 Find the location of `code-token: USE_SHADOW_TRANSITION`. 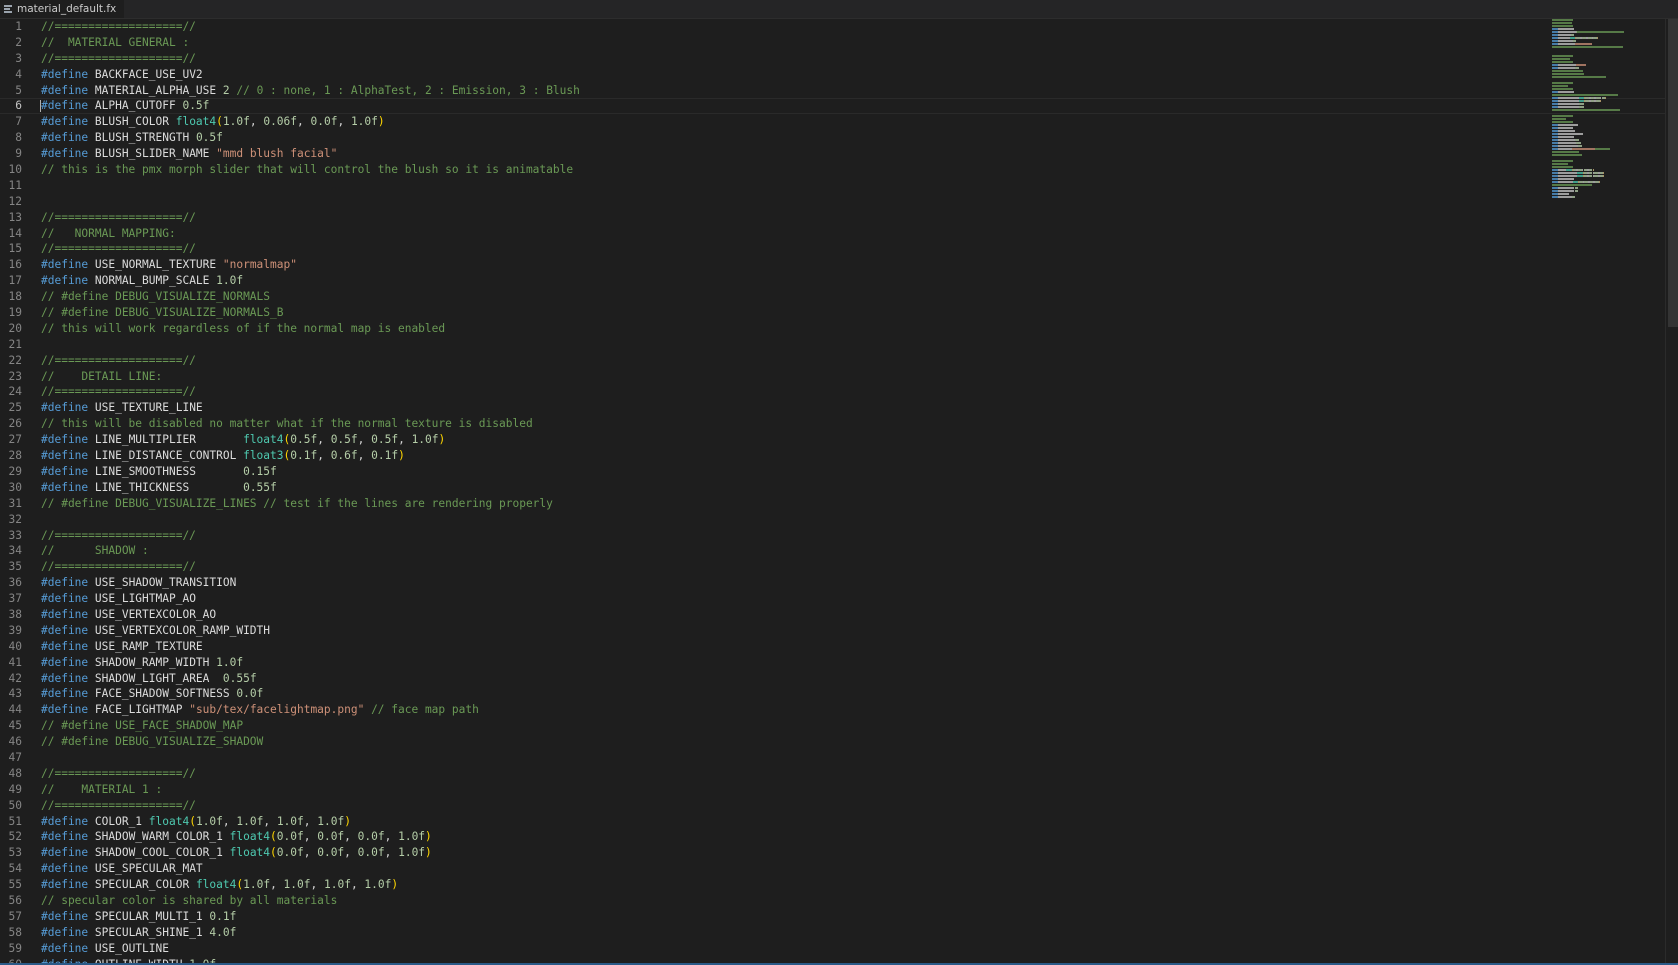

code-token: USE_SHADOW_TRANSITION is located at coordinates (162, 583).